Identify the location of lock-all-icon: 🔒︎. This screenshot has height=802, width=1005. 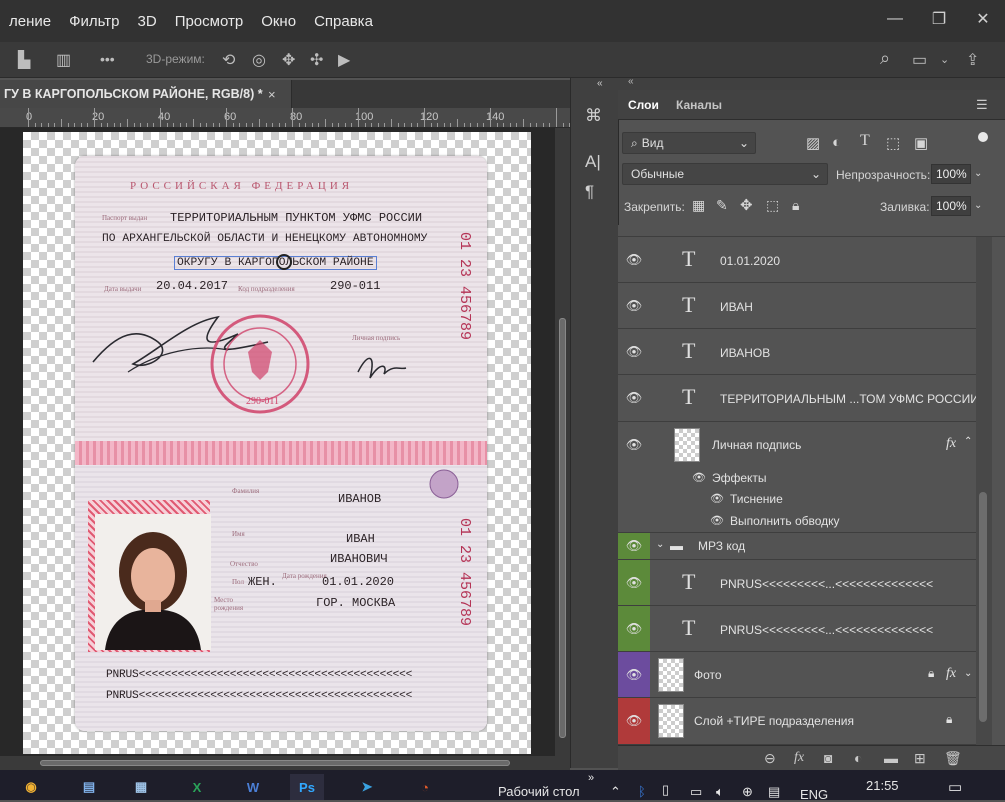
(795, 205).